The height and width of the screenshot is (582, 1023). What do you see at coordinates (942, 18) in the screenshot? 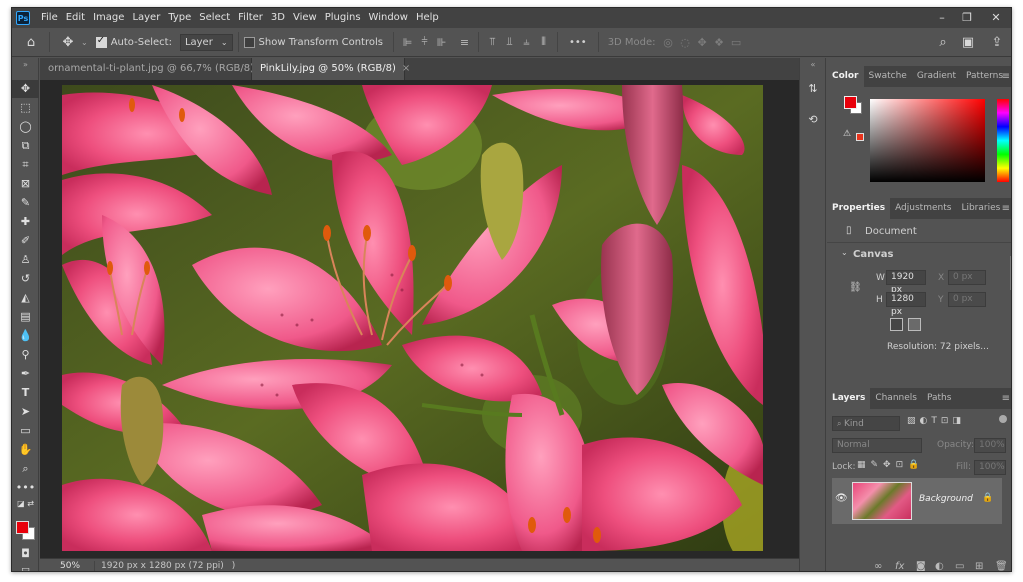
I see `minimize-icon: –` at bounding box center [942, 18].